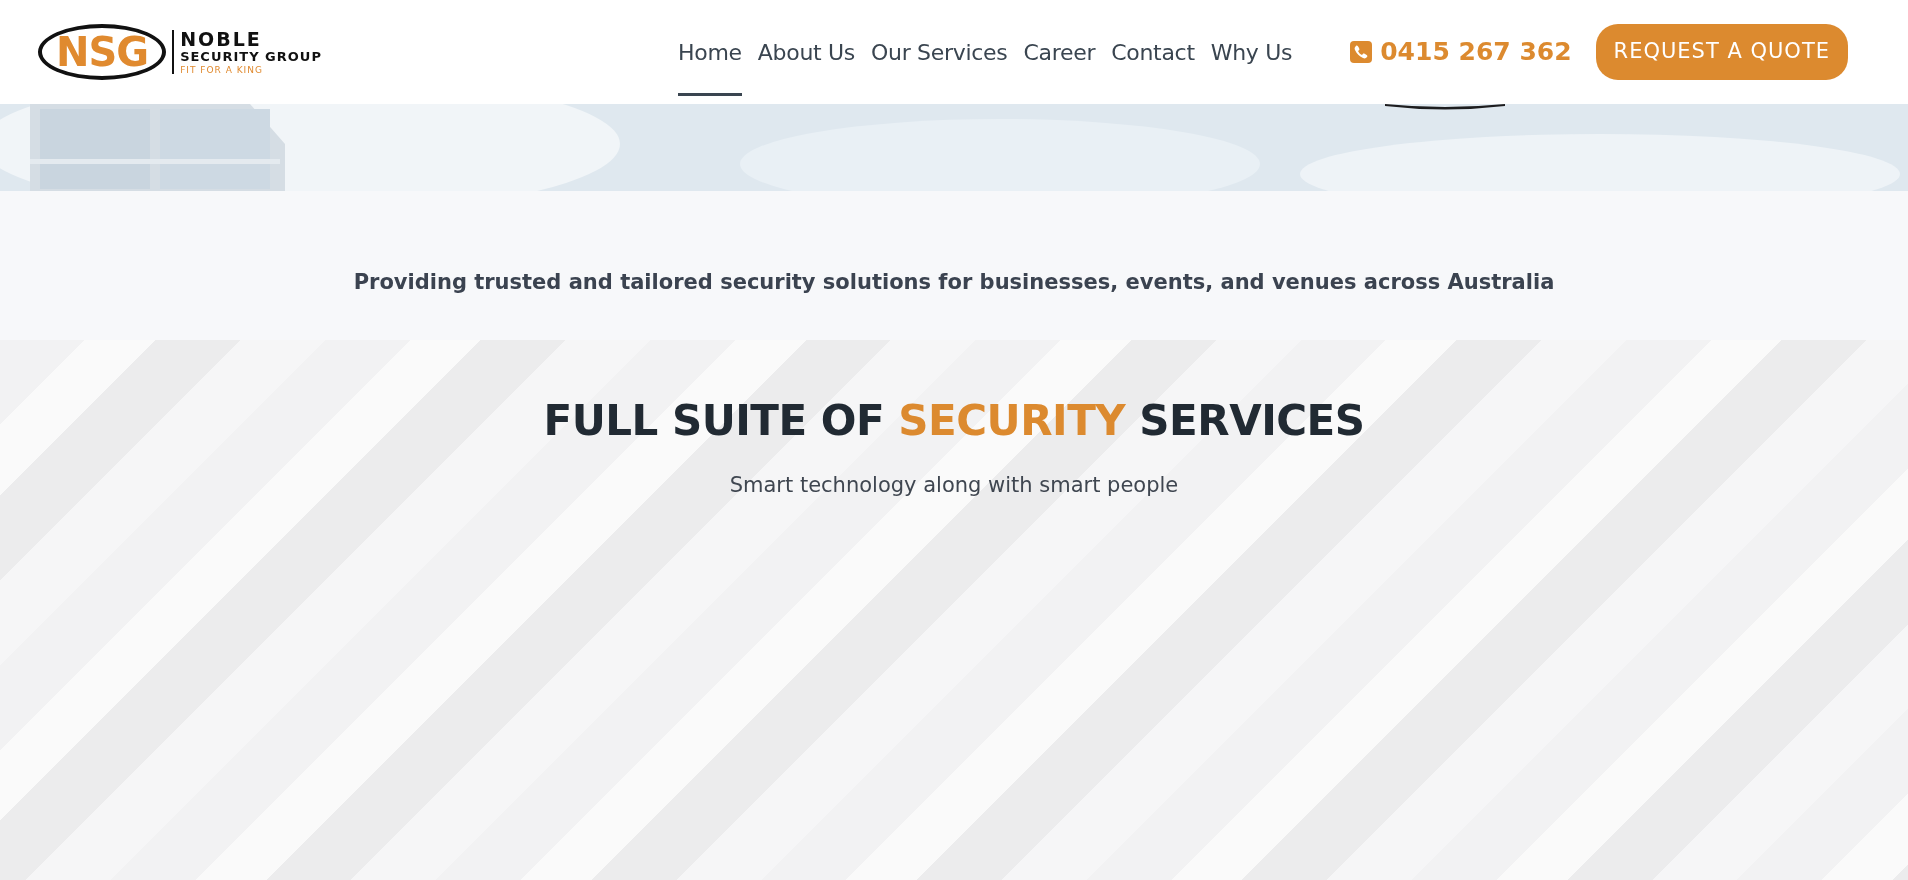  What do you see at coordinates (222, 70) in the screenshot?
I see `logo-tagline: FIT FOR A KING` at bounding box center [222, 70].